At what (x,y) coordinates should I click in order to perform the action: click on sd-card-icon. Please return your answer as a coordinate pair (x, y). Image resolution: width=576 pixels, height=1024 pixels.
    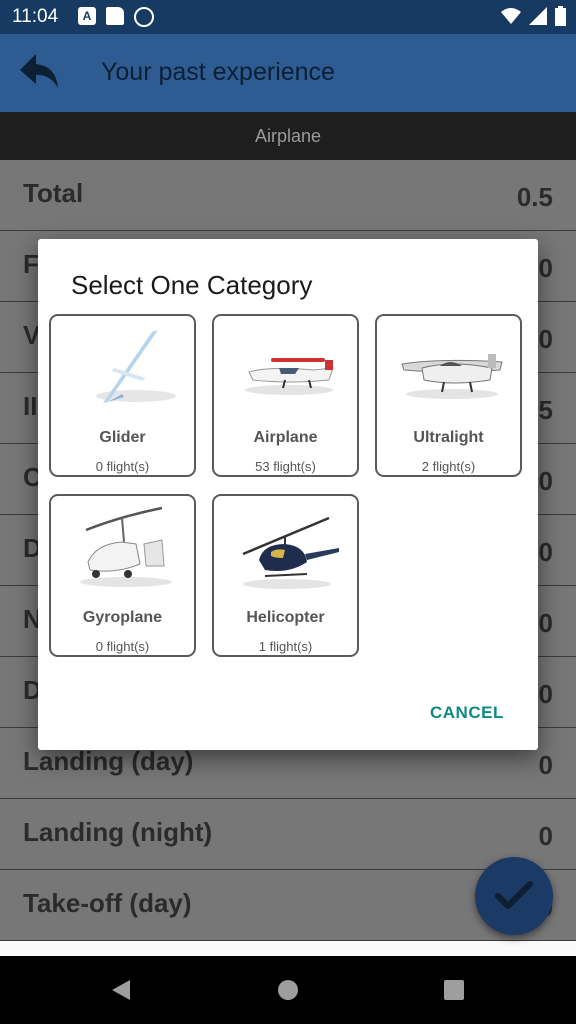
    Looking at the image, I should click on (115, 16).